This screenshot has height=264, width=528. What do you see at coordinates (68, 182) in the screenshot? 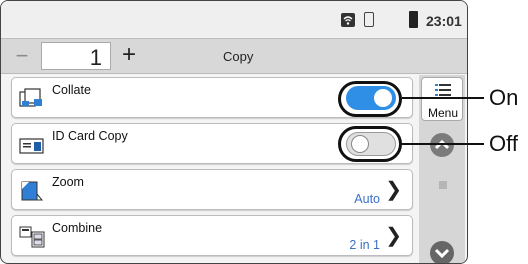
I see `row-label: Zoom` at bounding box center [68, 182].